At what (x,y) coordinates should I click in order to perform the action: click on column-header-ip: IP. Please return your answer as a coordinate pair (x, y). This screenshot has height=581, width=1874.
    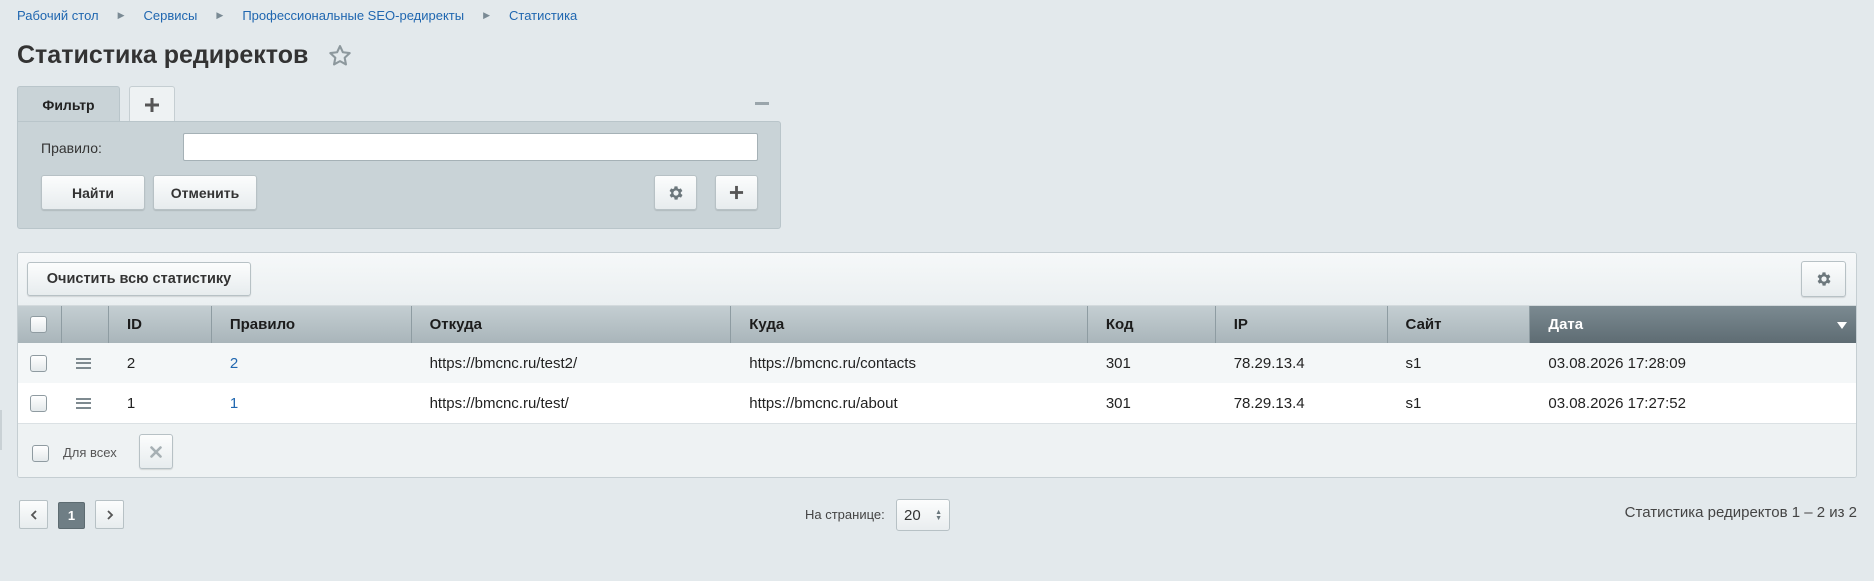
    Looking at the image, I should click on (1302, 324).